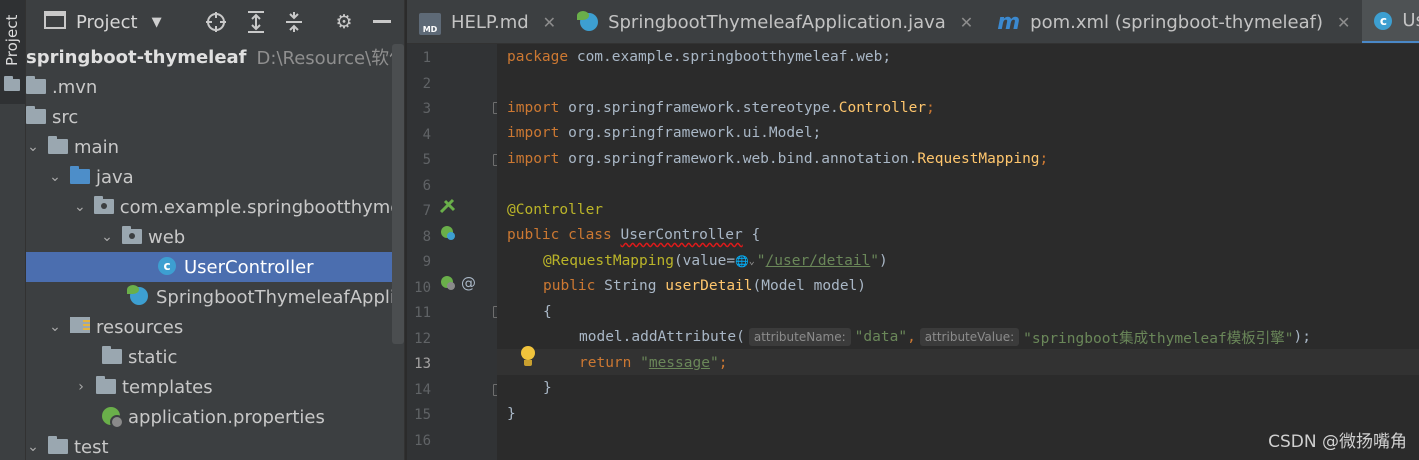 This screenshot has width=1419, height=460. I want to click on tree-item-resources: ⌄ resources, so click(215, 327).